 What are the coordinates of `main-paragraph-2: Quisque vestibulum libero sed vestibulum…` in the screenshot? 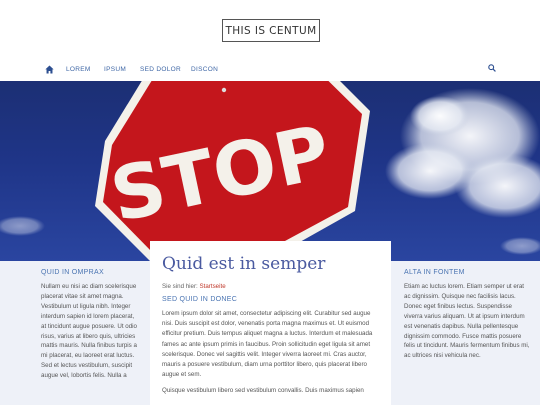 It's located at (263, 391).